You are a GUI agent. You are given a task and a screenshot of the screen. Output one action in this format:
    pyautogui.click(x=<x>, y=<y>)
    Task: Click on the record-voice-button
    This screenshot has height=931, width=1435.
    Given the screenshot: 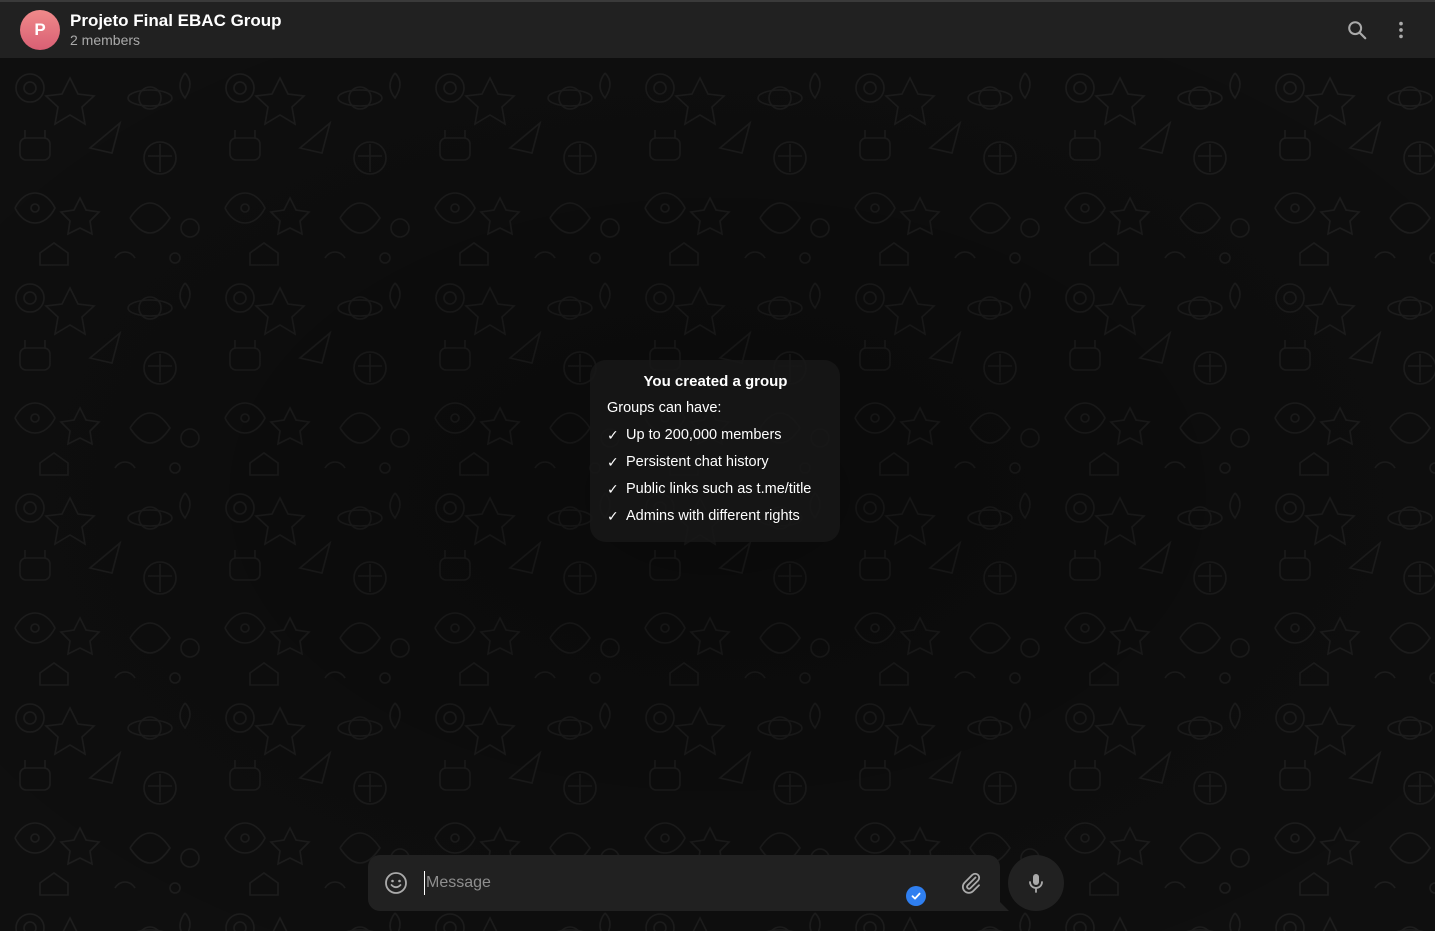 What is the action you would take?
    pyautogui.click(x=1036, y=883)
    